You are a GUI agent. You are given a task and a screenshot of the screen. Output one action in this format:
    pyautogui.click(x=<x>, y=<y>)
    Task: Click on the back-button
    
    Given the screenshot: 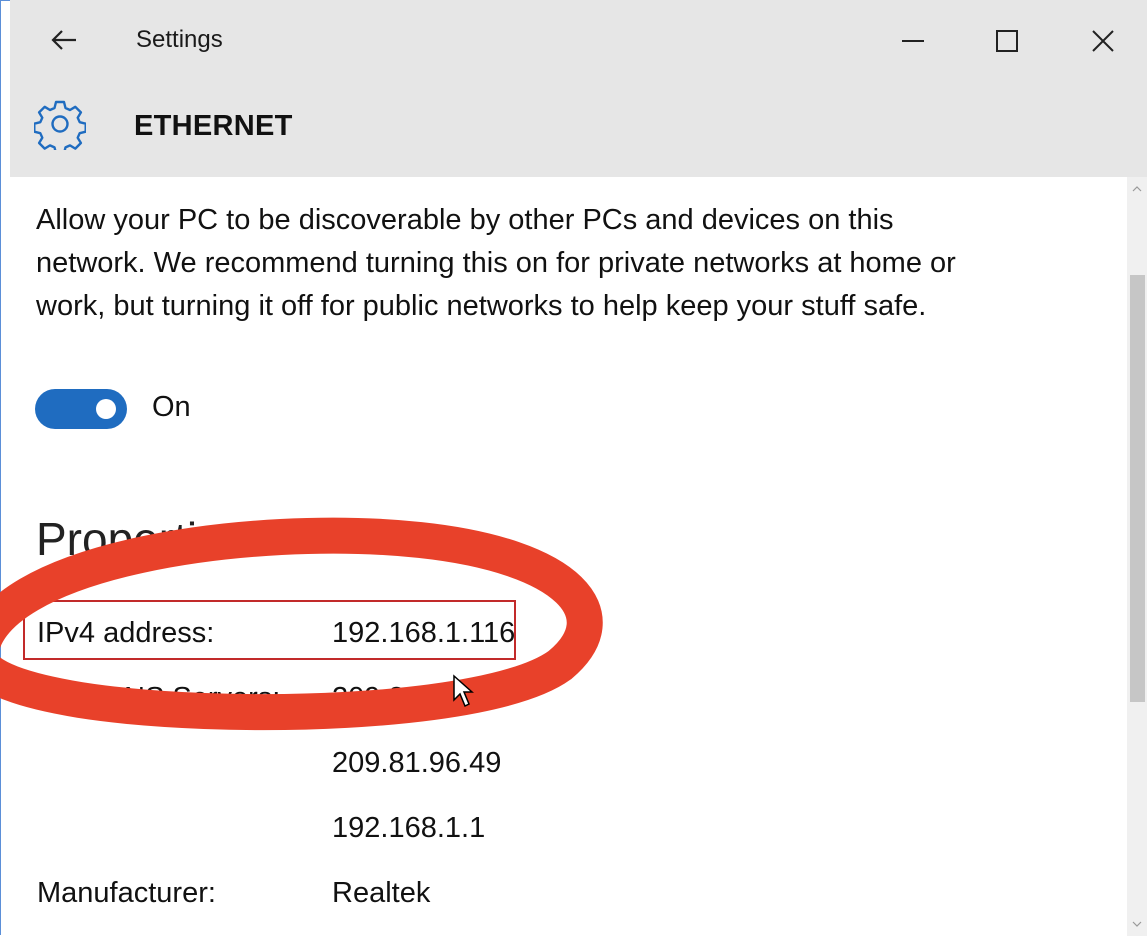 What is the action you would take?
    pyautogui.click(x=64, y=42)
    